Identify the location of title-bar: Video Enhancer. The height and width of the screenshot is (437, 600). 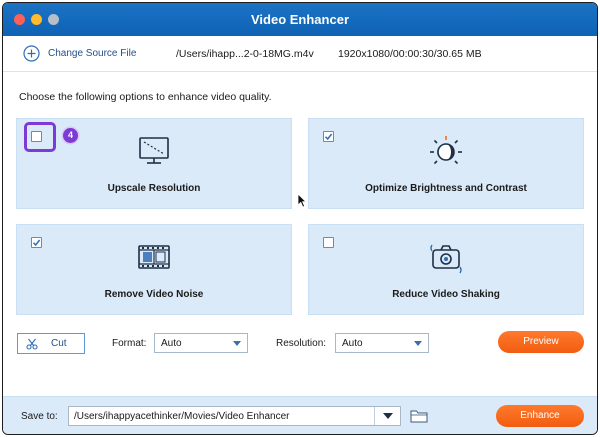
(300, 19).